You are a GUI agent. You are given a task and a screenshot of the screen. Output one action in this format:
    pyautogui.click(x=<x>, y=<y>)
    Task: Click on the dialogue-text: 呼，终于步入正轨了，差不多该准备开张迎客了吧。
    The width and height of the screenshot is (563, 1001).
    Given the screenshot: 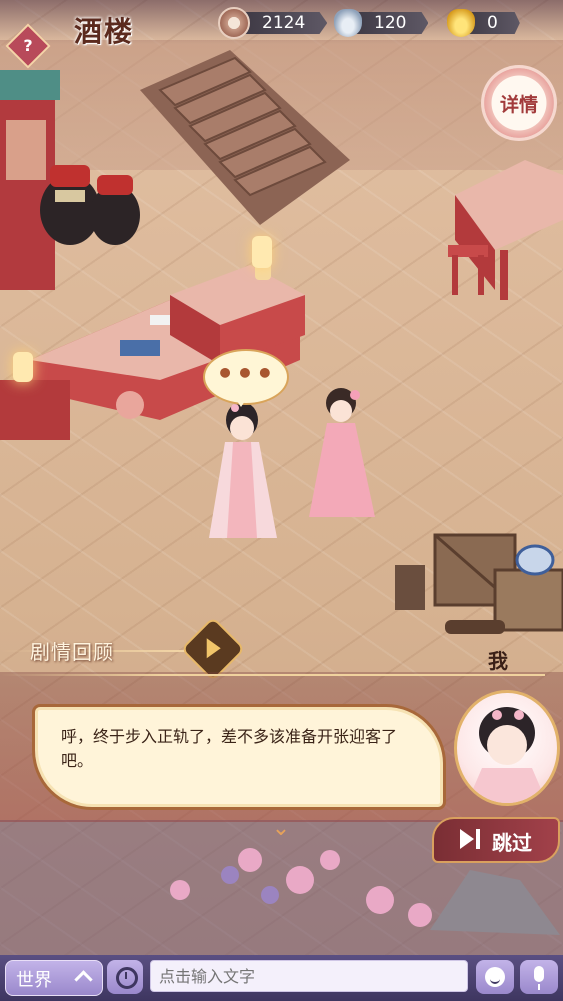 What is the action you would take?
    pyautogui.click(x=229, y=748)
    